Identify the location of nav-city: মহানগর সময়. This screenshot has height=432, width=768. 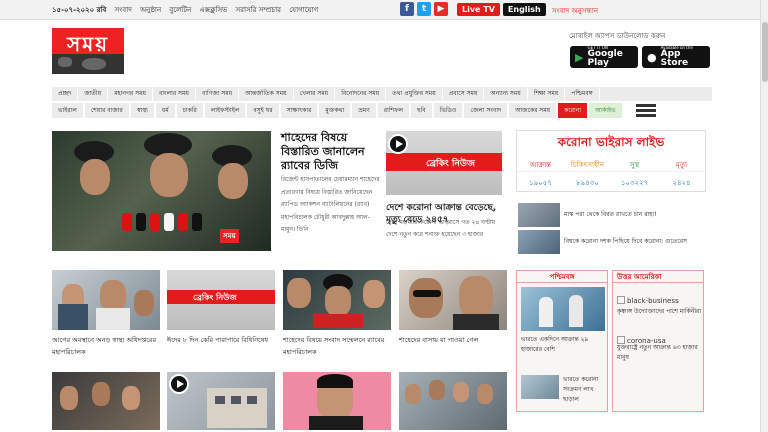
(130, 94).